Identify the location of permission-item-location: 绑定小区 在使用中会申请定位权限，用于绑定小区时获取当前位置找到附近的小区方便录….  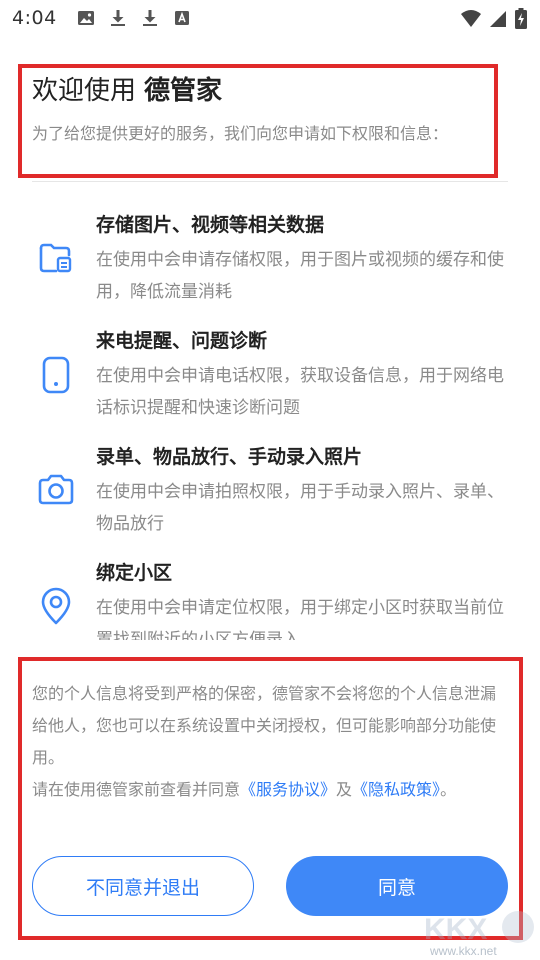
(270, 594).